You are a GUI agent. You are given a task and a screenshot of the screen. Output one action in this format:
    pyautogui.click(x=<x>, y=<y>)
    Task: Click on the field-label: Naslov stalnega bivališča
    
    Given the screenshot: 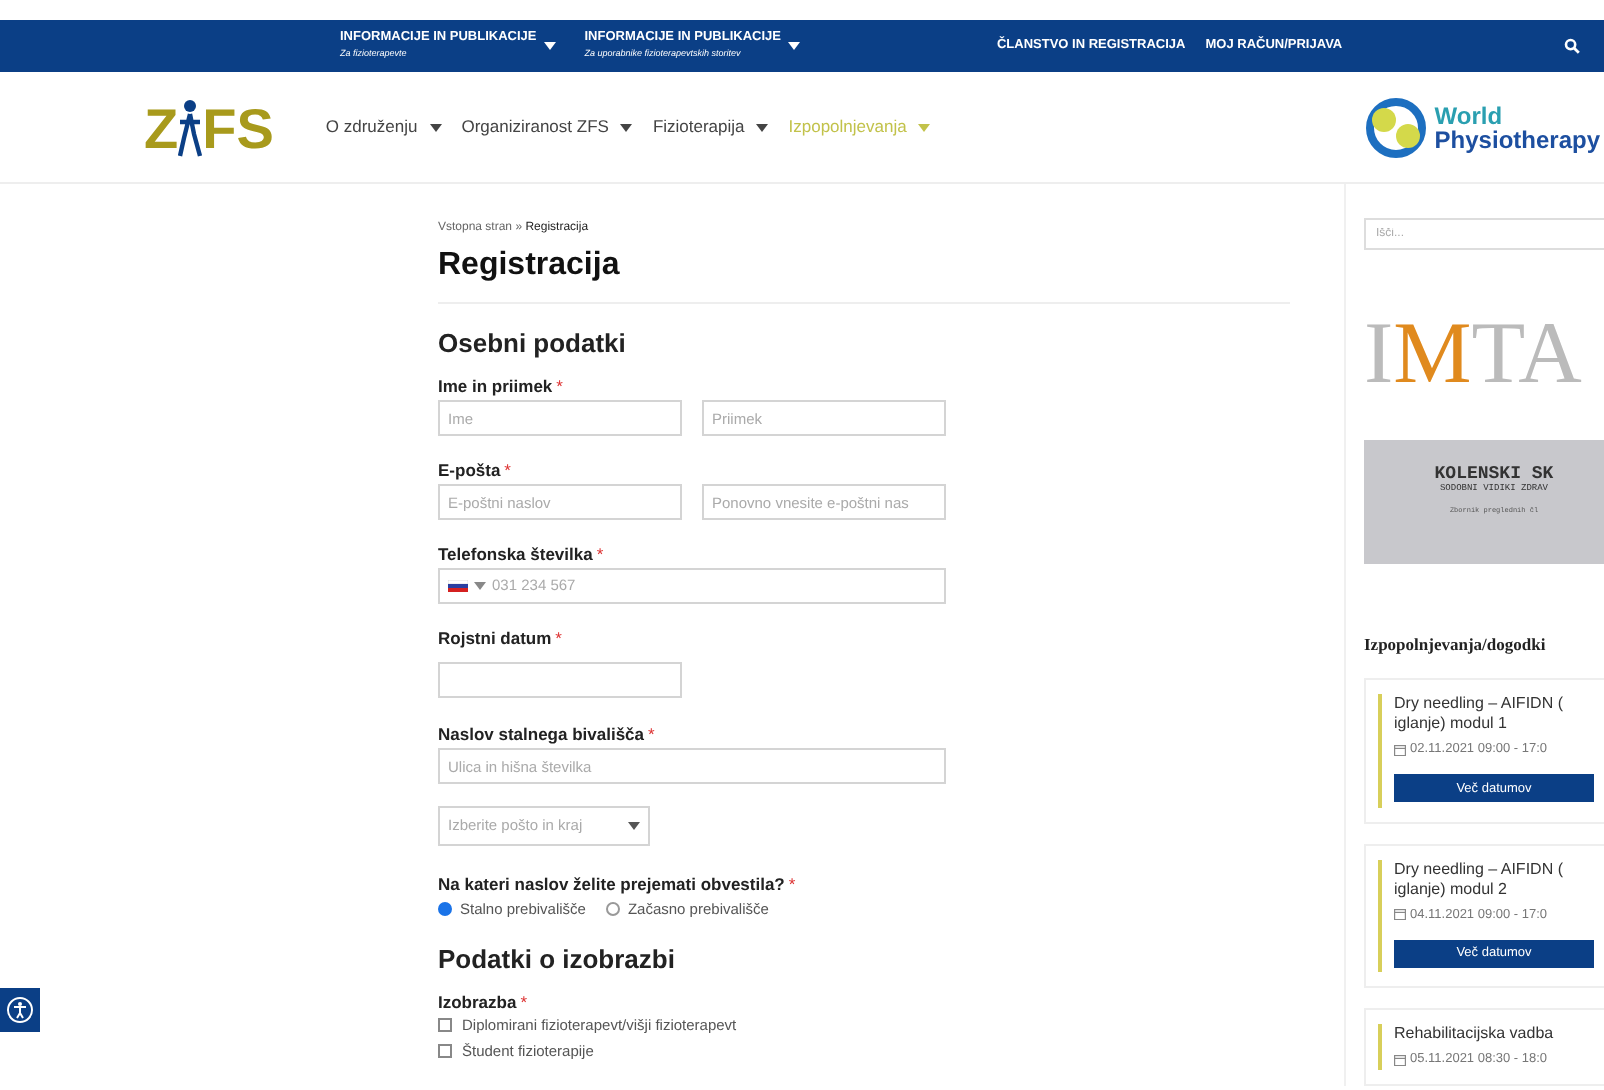 What is the action you would take?
    pyautogui.click(x=541, y=734)
    